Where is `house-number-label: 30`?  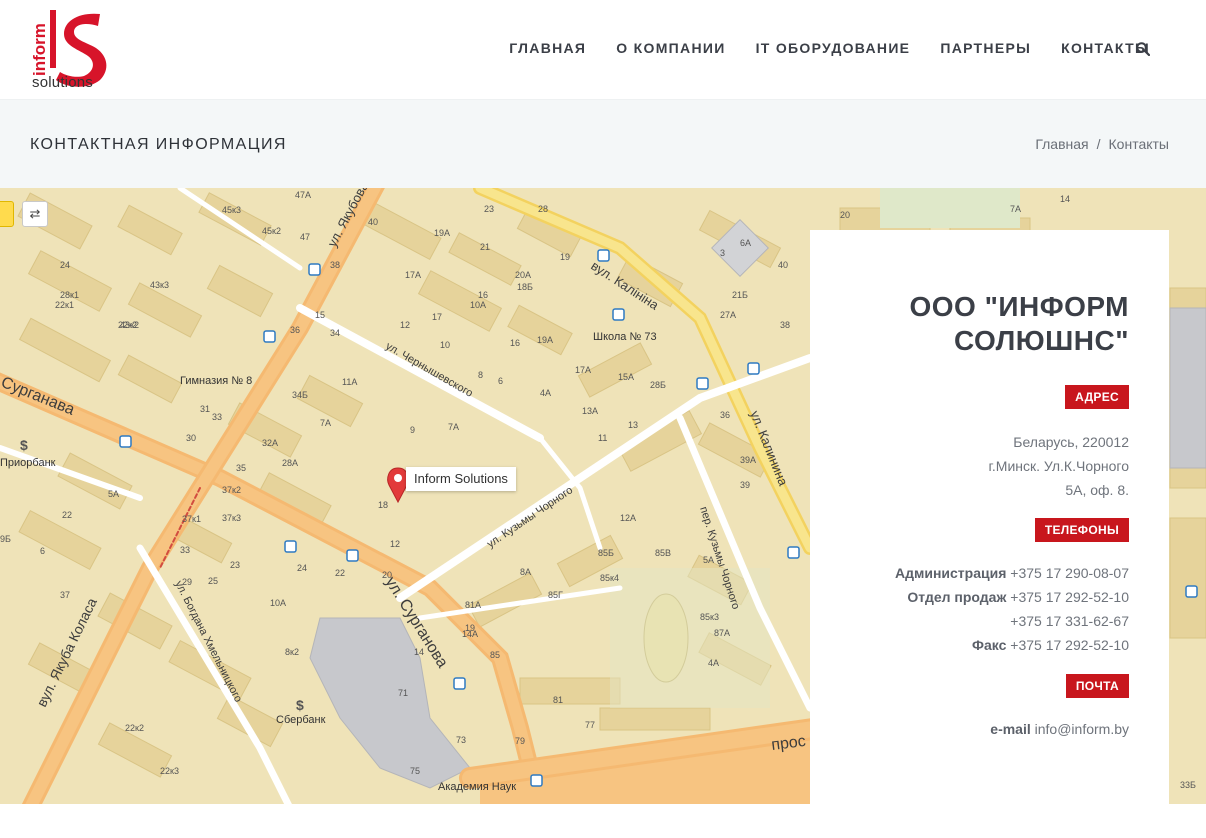 house-number-label: 30 is located at coordinates (191, 438).